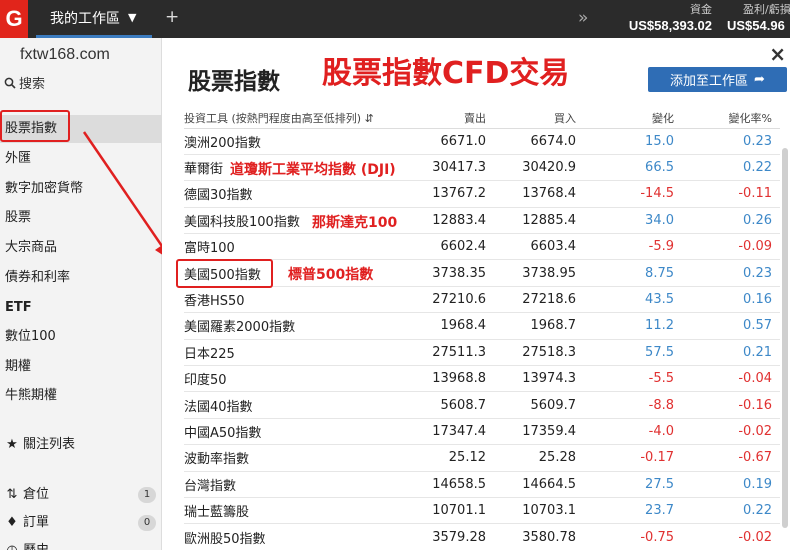 The width and height of the screenshot is (790, 550). I want to click on column-header-sell: 賣出, so click(449, 118).